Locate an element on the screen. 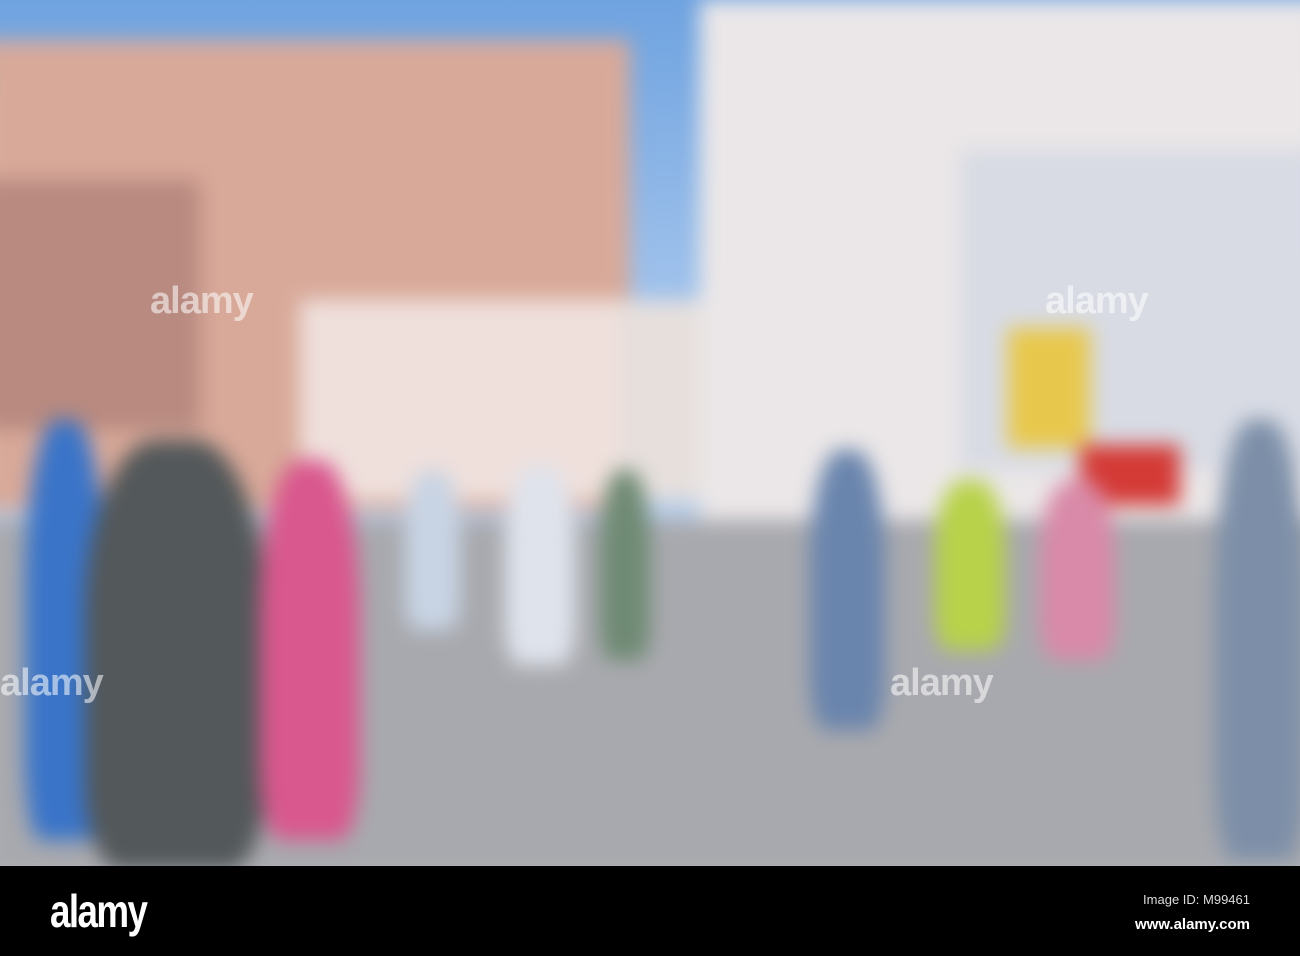 The height and width of the screenshot is (956, 1300). image-id: Image ID: M99461 is located at coordinates (1196, 899).